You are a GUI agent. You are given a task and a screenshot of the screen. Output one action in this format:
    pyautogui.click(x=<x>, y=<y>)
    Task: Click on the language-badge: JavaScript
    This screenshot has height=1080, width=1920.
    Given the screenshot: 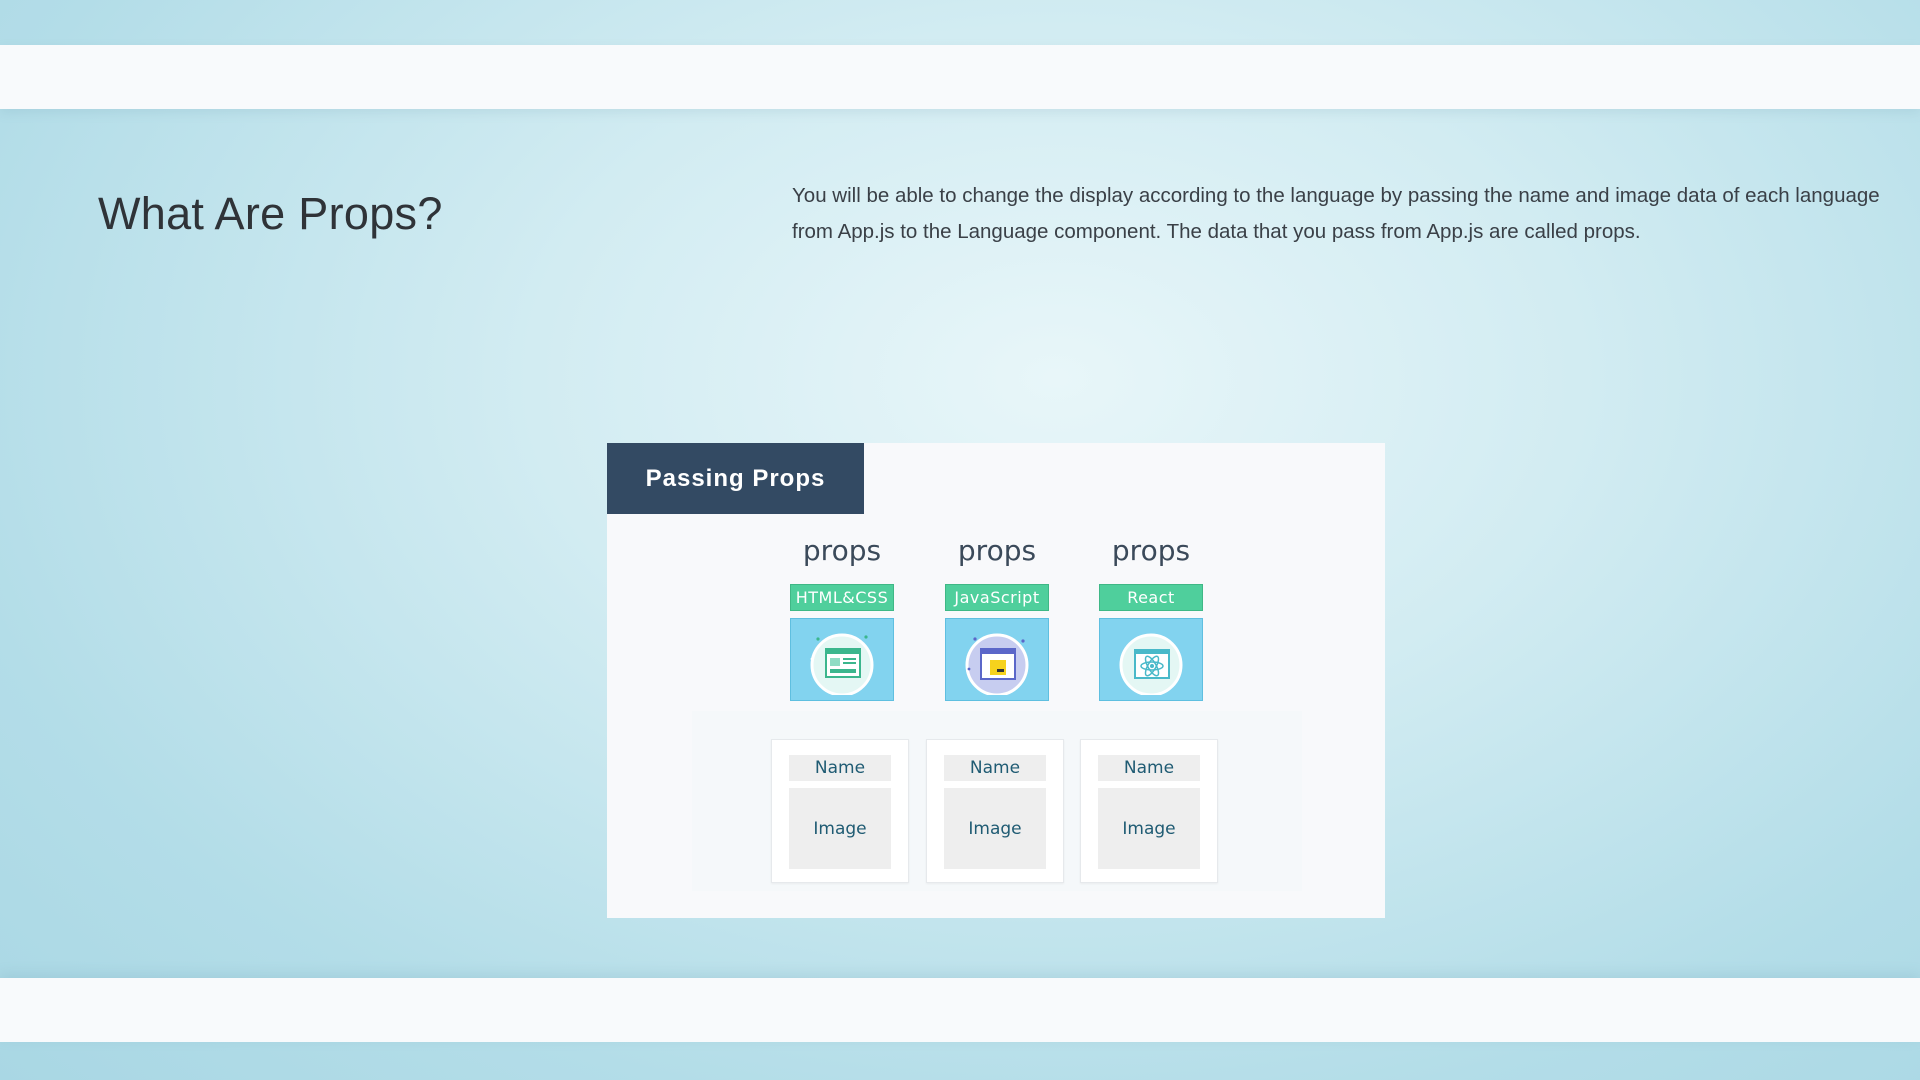 What is the action you would take?
    pyautogui.click(x=997, y=597)
    